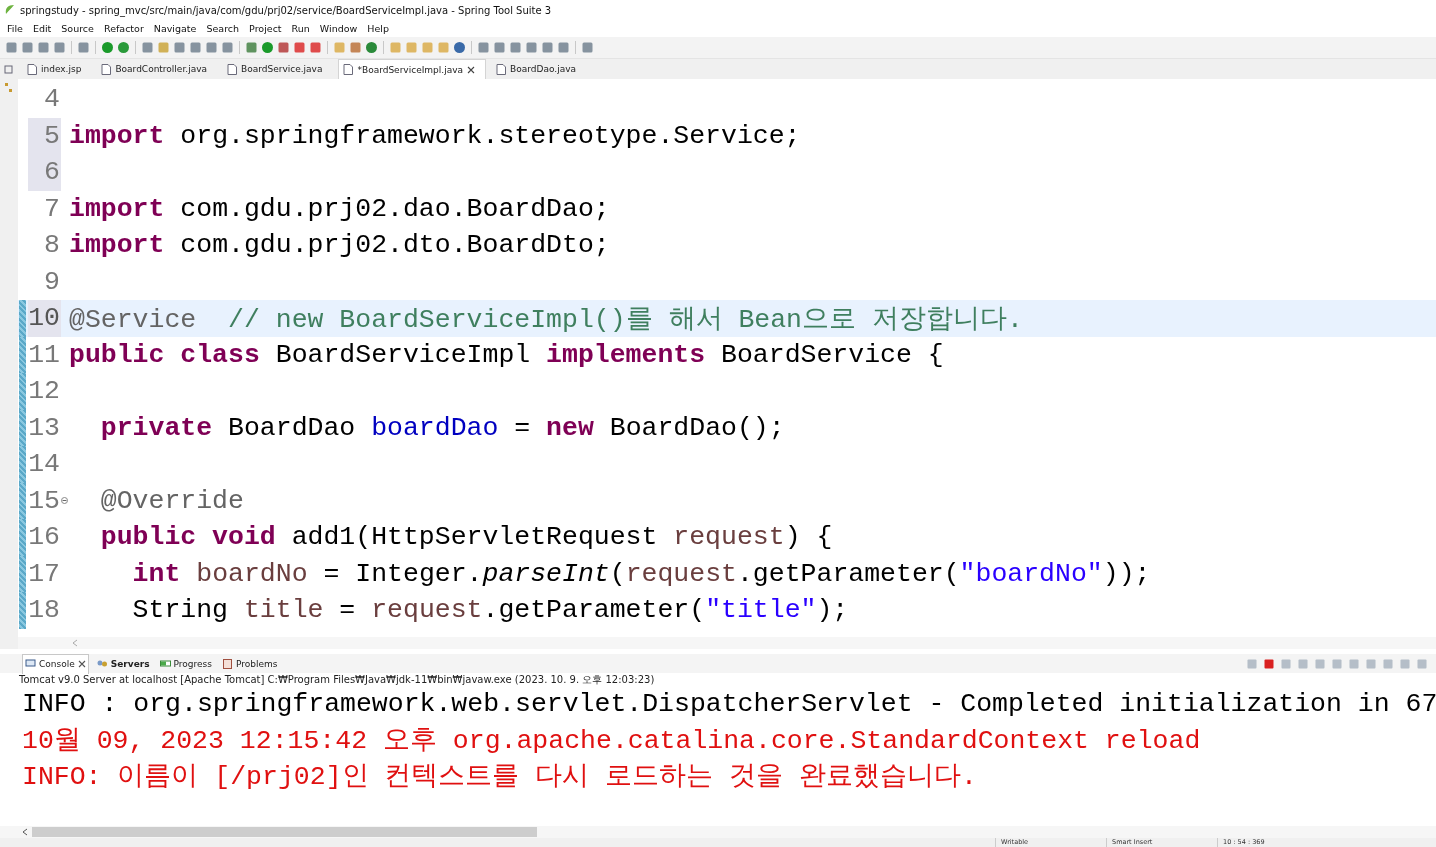 The width and height of the screenshot is (1436, 847). Describe the element at coordinates (77, 28) in the screenshot. I see `menu-item: Source` at that location.